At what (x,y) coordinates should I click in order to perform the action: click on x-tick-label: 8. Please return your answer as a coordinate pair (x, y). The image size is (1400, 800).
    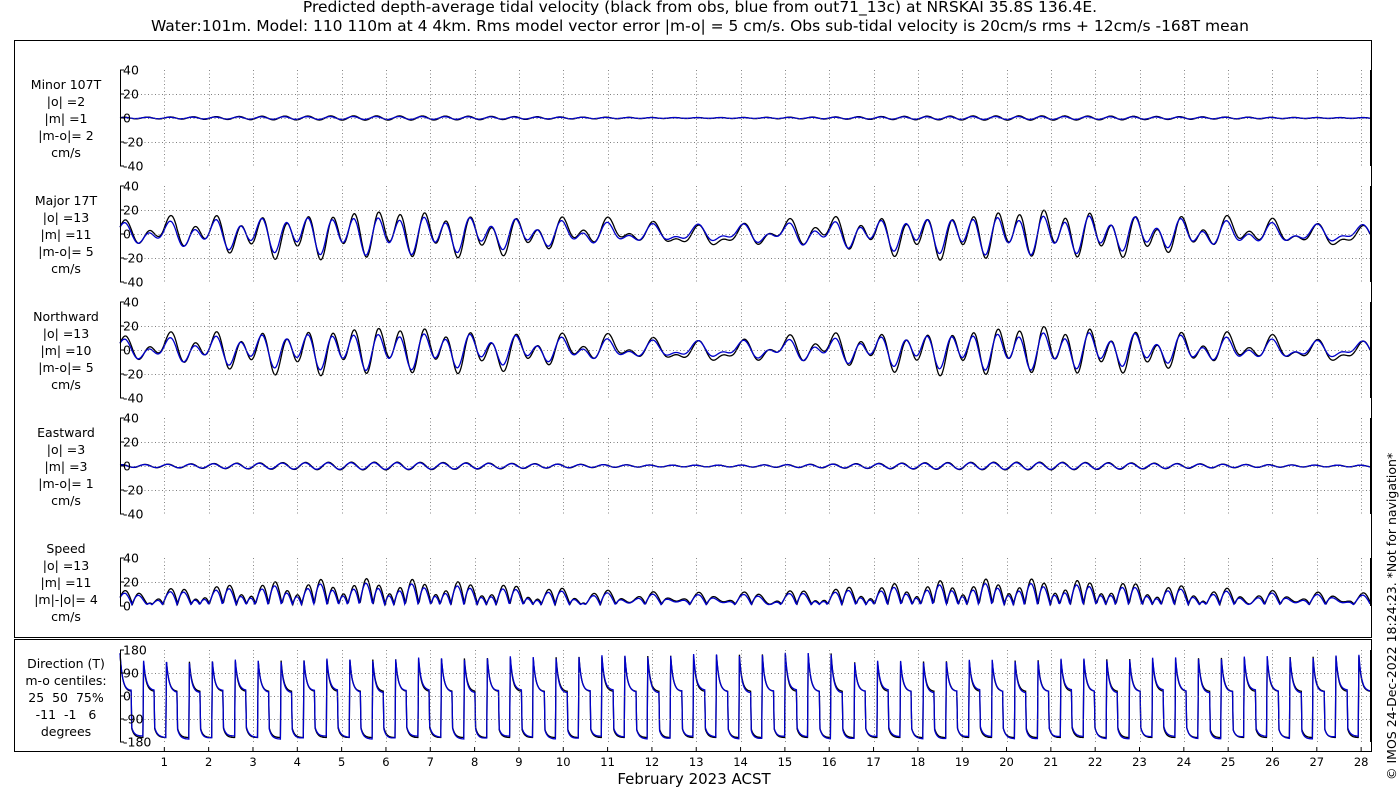
    Looking at the image, I should click on (474, 762).